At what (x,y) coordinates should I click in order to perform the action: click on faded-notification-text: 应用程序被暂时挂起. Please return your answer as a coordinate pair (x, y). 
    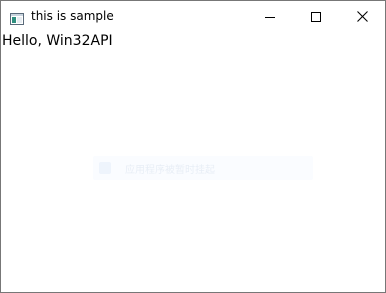
    Looking at the image, I should click on (170, 170).